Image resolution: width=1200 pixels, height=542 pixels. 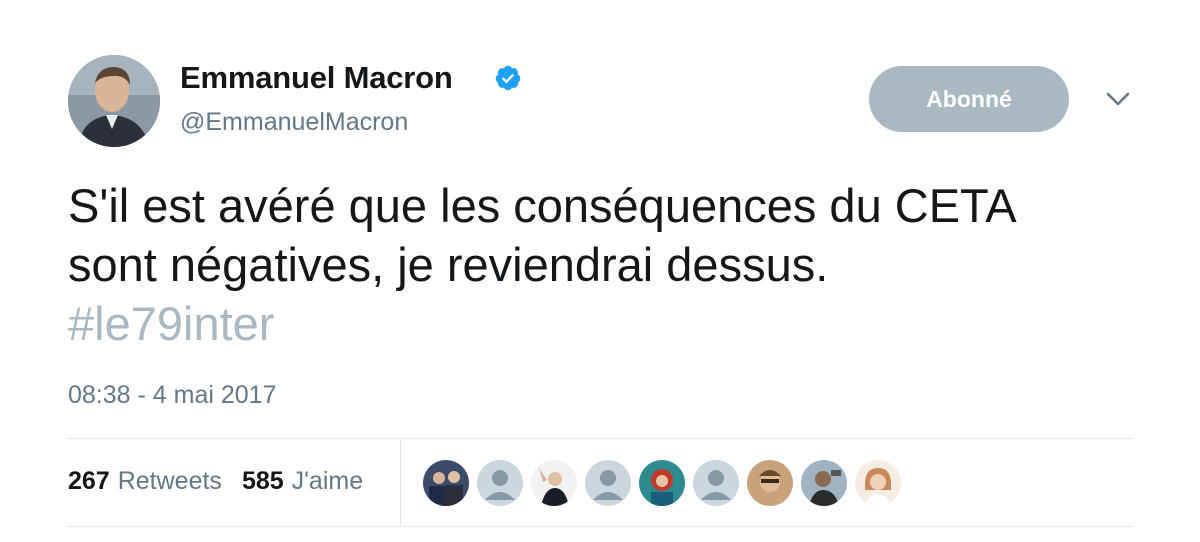 I want to click on author-avatar, so click(x=114, y=101).